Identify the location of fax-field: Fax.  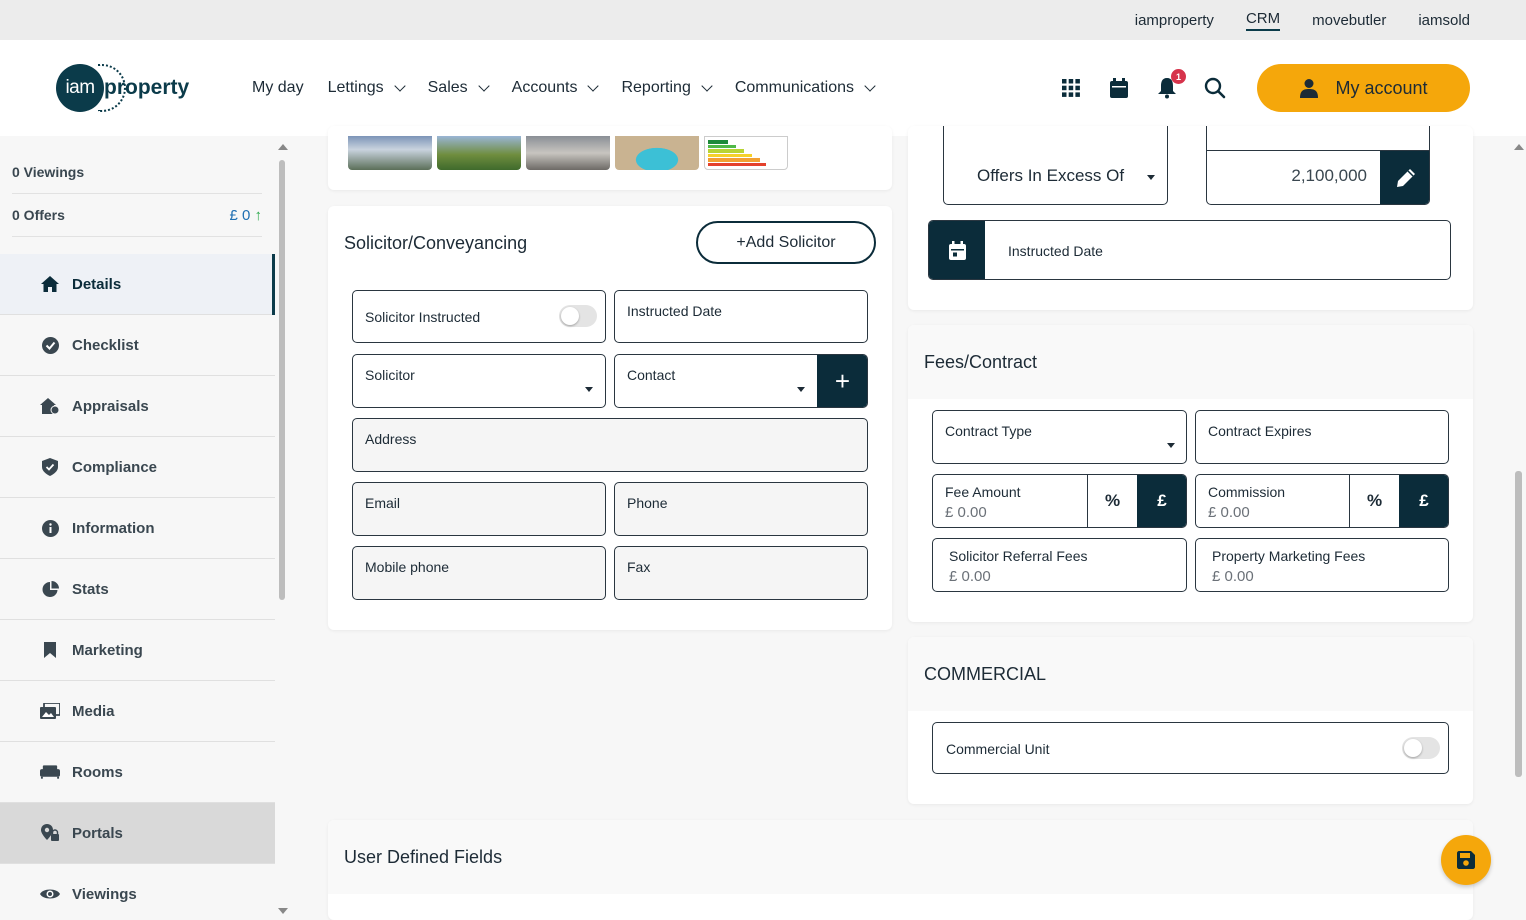
(741, 573).